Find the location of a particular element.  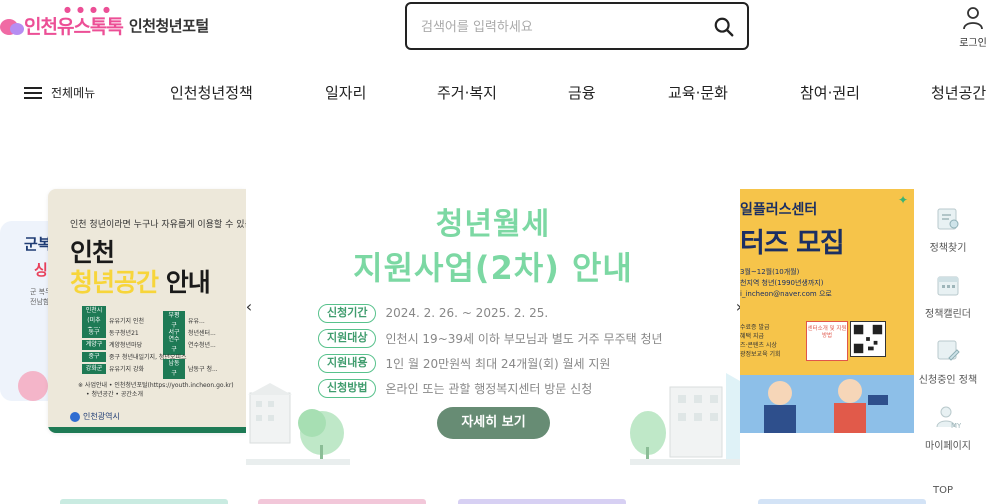

info-label: 신청기간 is located at coordinates (347, 313).